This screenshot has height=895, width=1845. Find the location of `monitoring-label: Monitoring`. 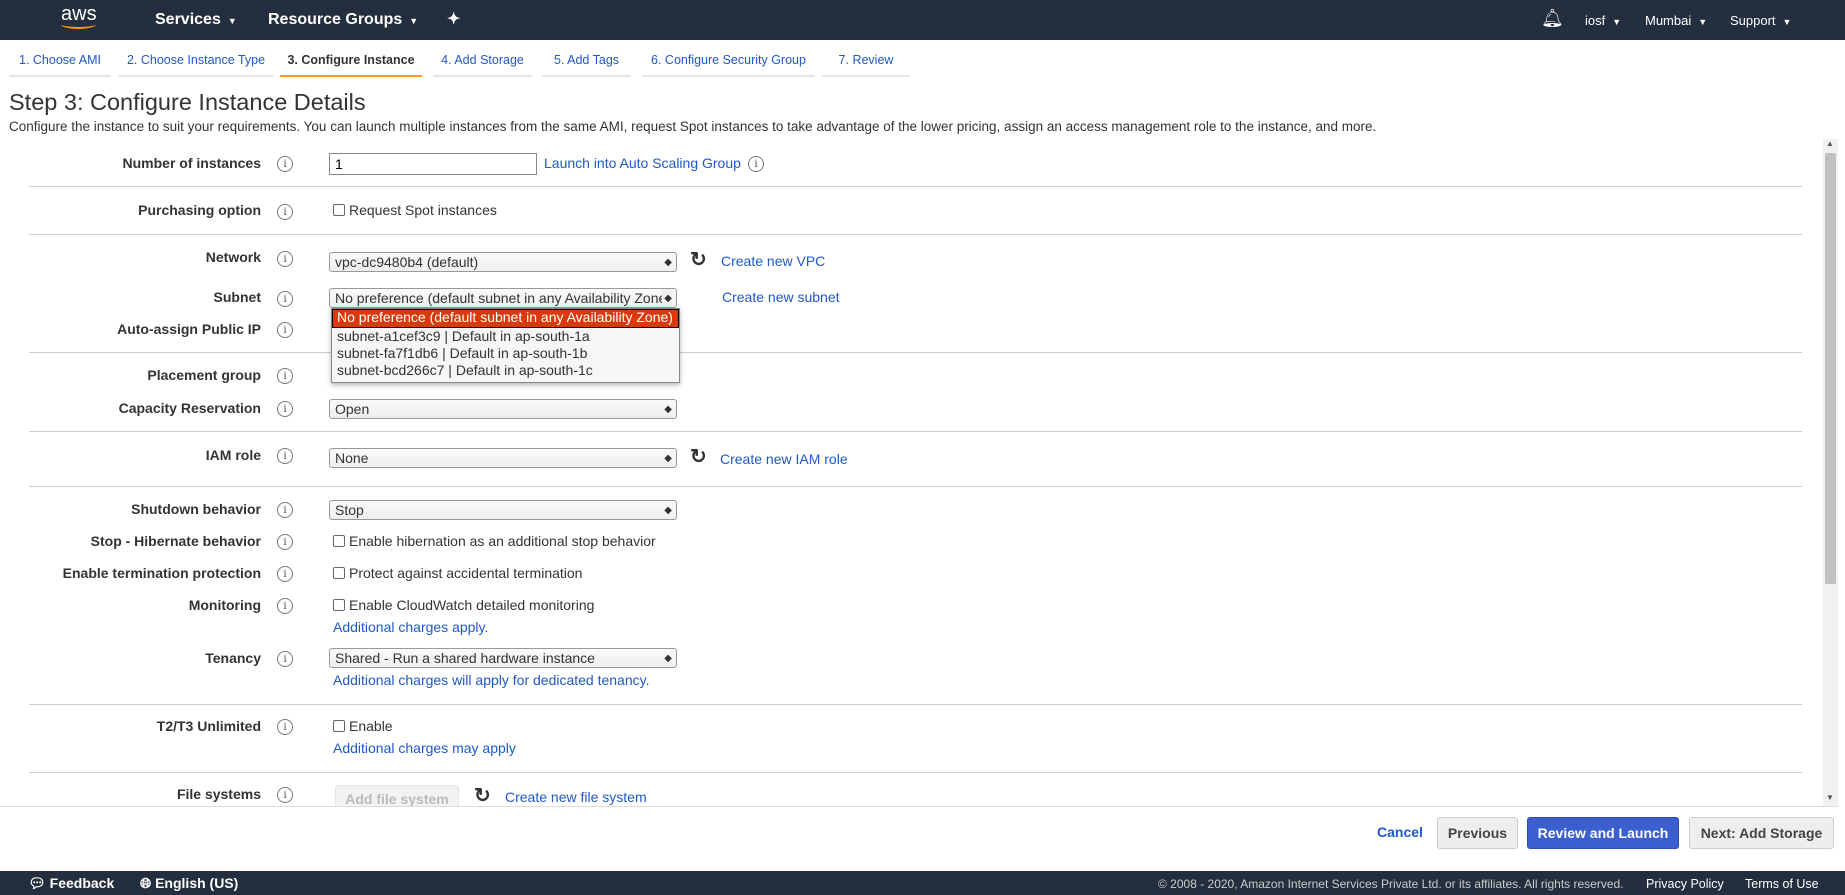

monitoring-label: Monitoring is located at coordinates (224, 605).